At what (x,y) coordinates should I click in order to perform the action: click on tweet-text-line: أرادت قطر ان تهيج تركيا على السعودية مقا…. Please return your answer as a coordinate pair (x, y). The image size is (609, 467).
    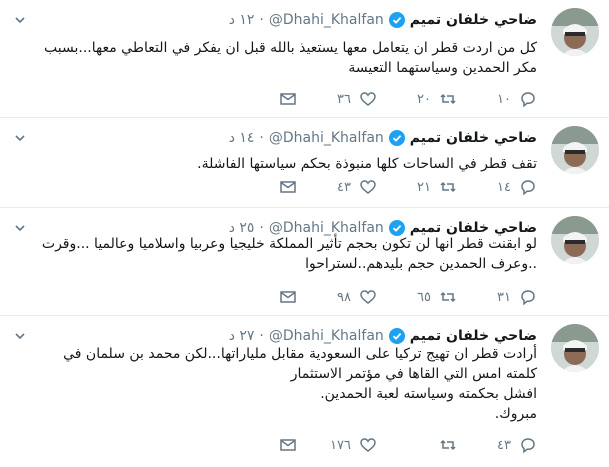
    Looking at the image, I should click on (300, 354).